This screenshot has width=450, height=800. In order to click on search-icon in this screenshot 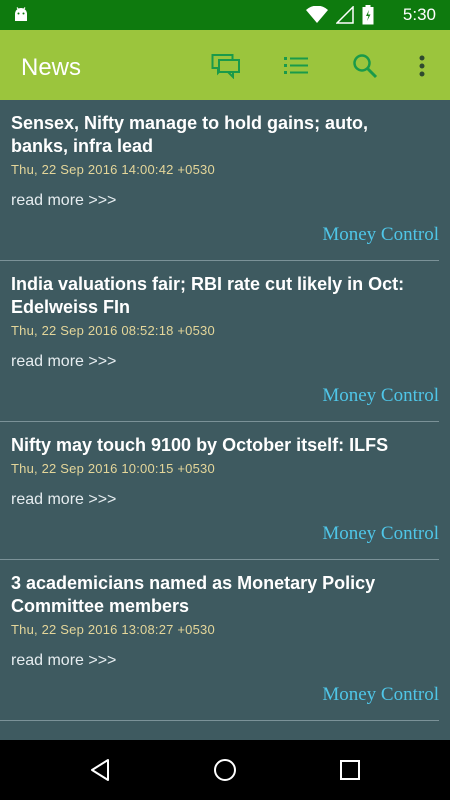, I will do `click(365, 66)`.